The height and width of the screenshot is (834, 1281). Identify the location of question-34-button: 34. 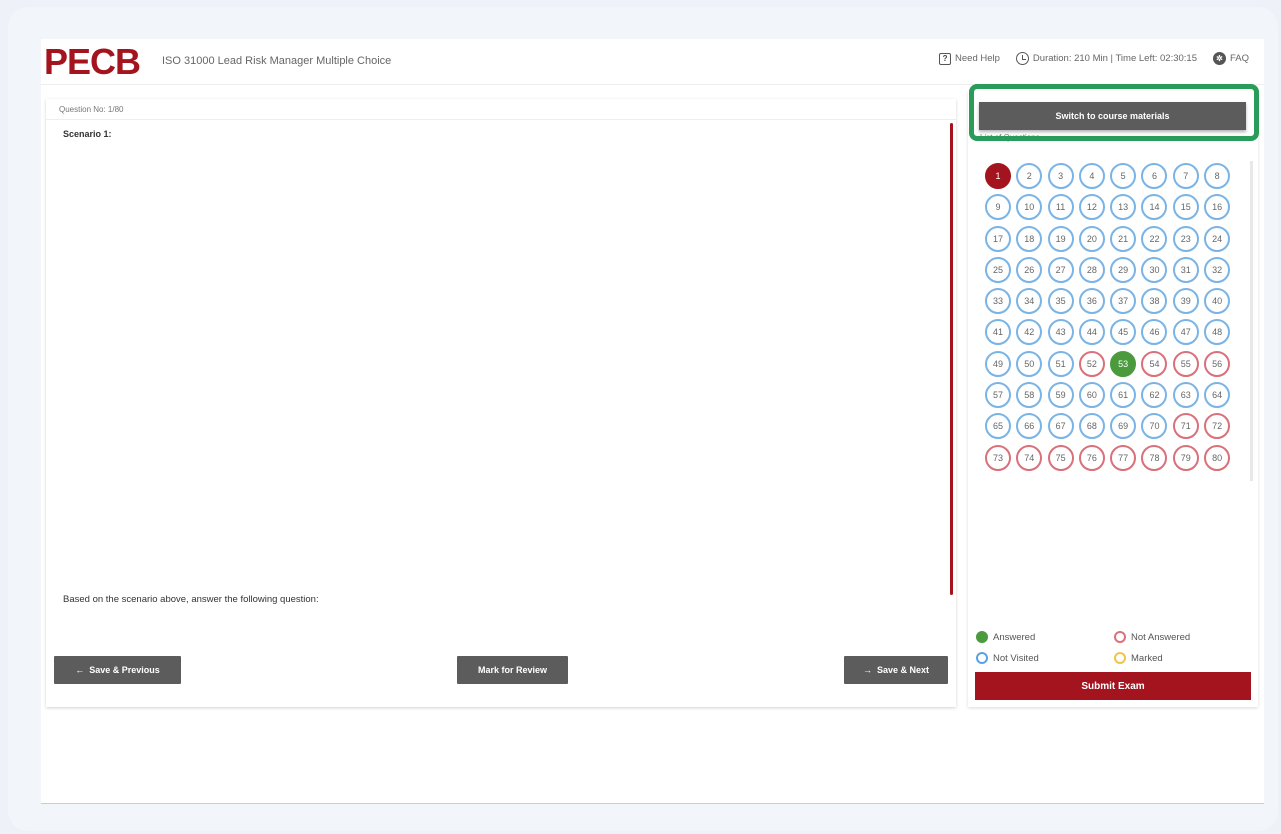
(1029, 301).